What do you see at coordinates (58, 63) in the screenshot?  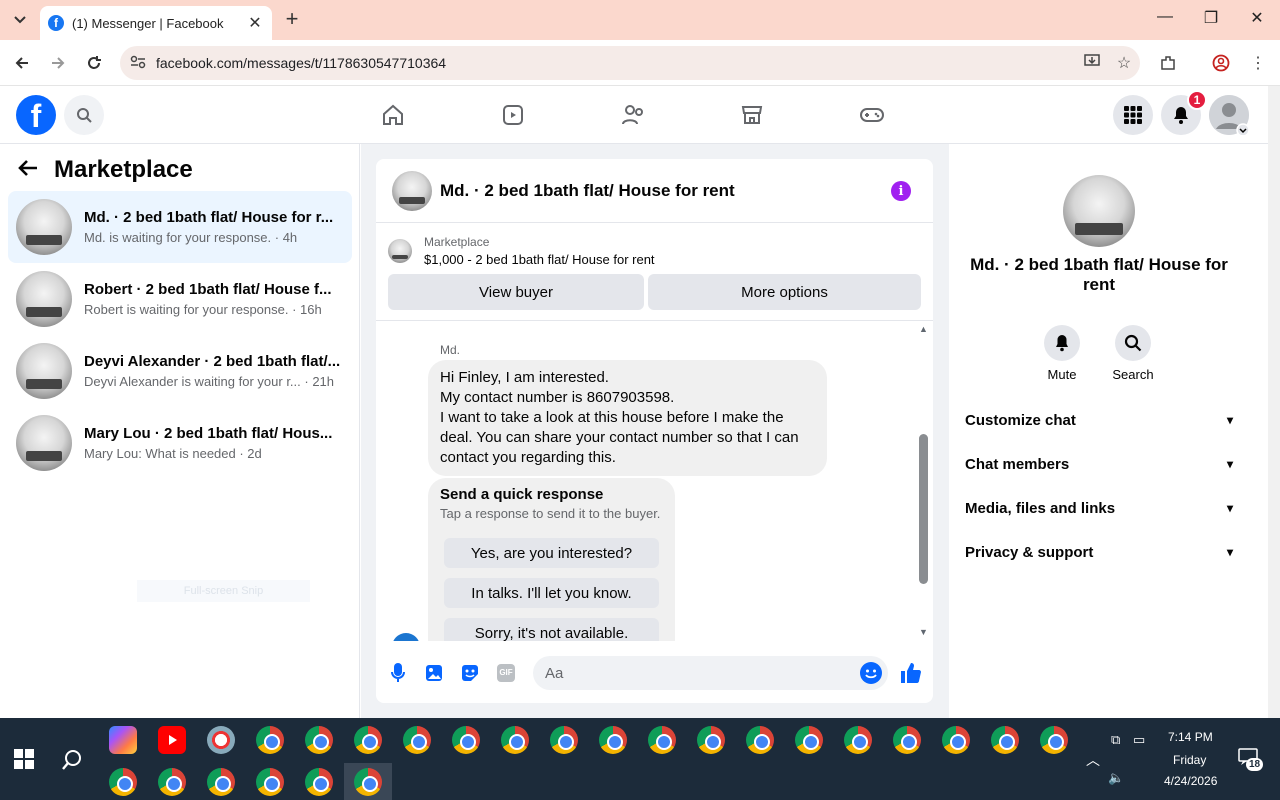 I see `forward-button` at bounding box center [58, 63].